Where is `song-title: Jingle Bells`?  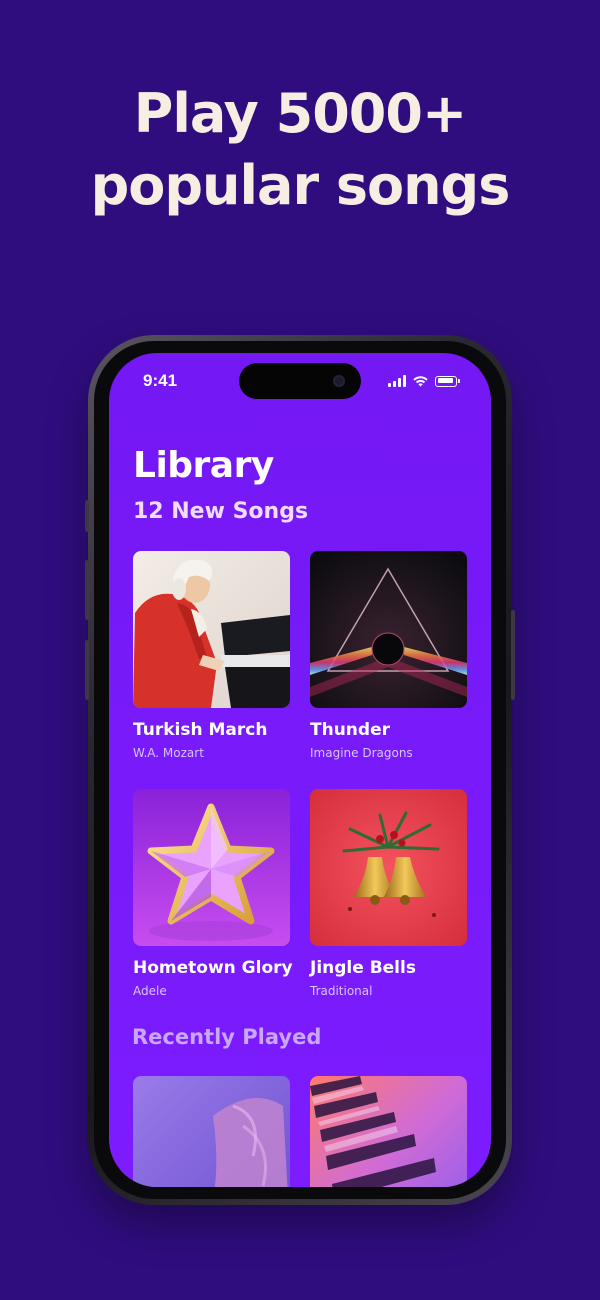 song-title: Jingle Bells is located at coordinates (388, 968).